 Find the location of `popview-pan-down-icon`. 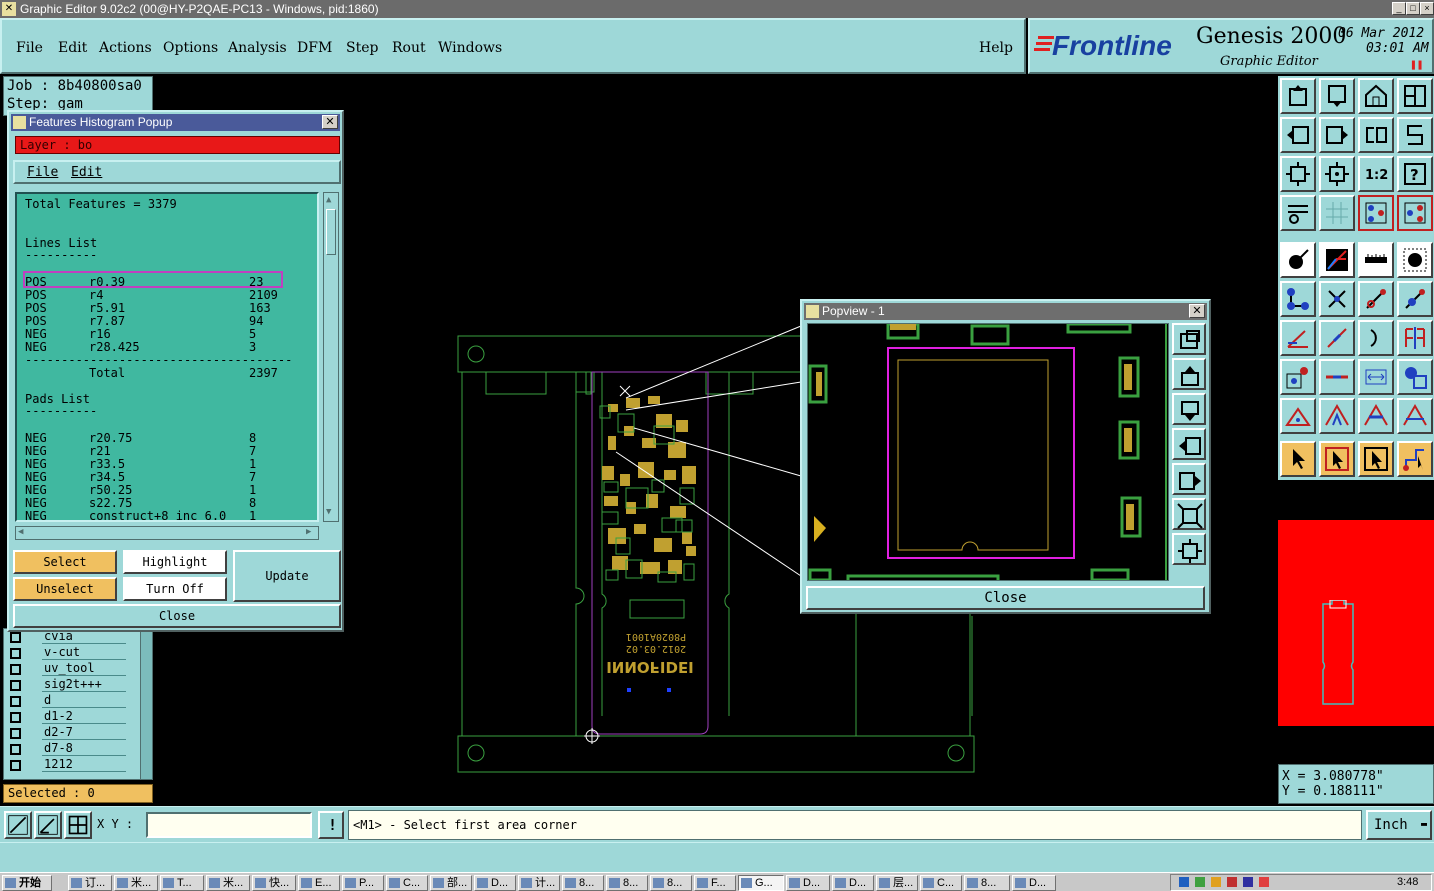

popview-pan-down-icon is located at coordinates (1189, 409).